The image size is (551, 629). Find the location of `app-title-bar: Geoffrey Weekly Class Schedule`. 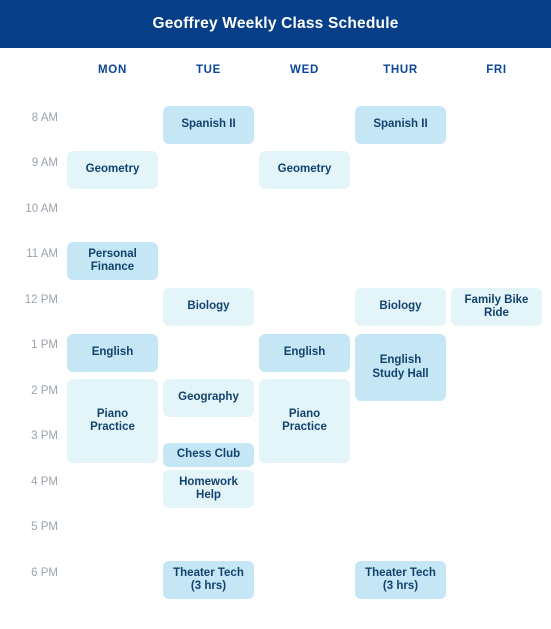

app-title-bar: Geoffrey Weekly Class Schedule is located at coordinates (275, 24).